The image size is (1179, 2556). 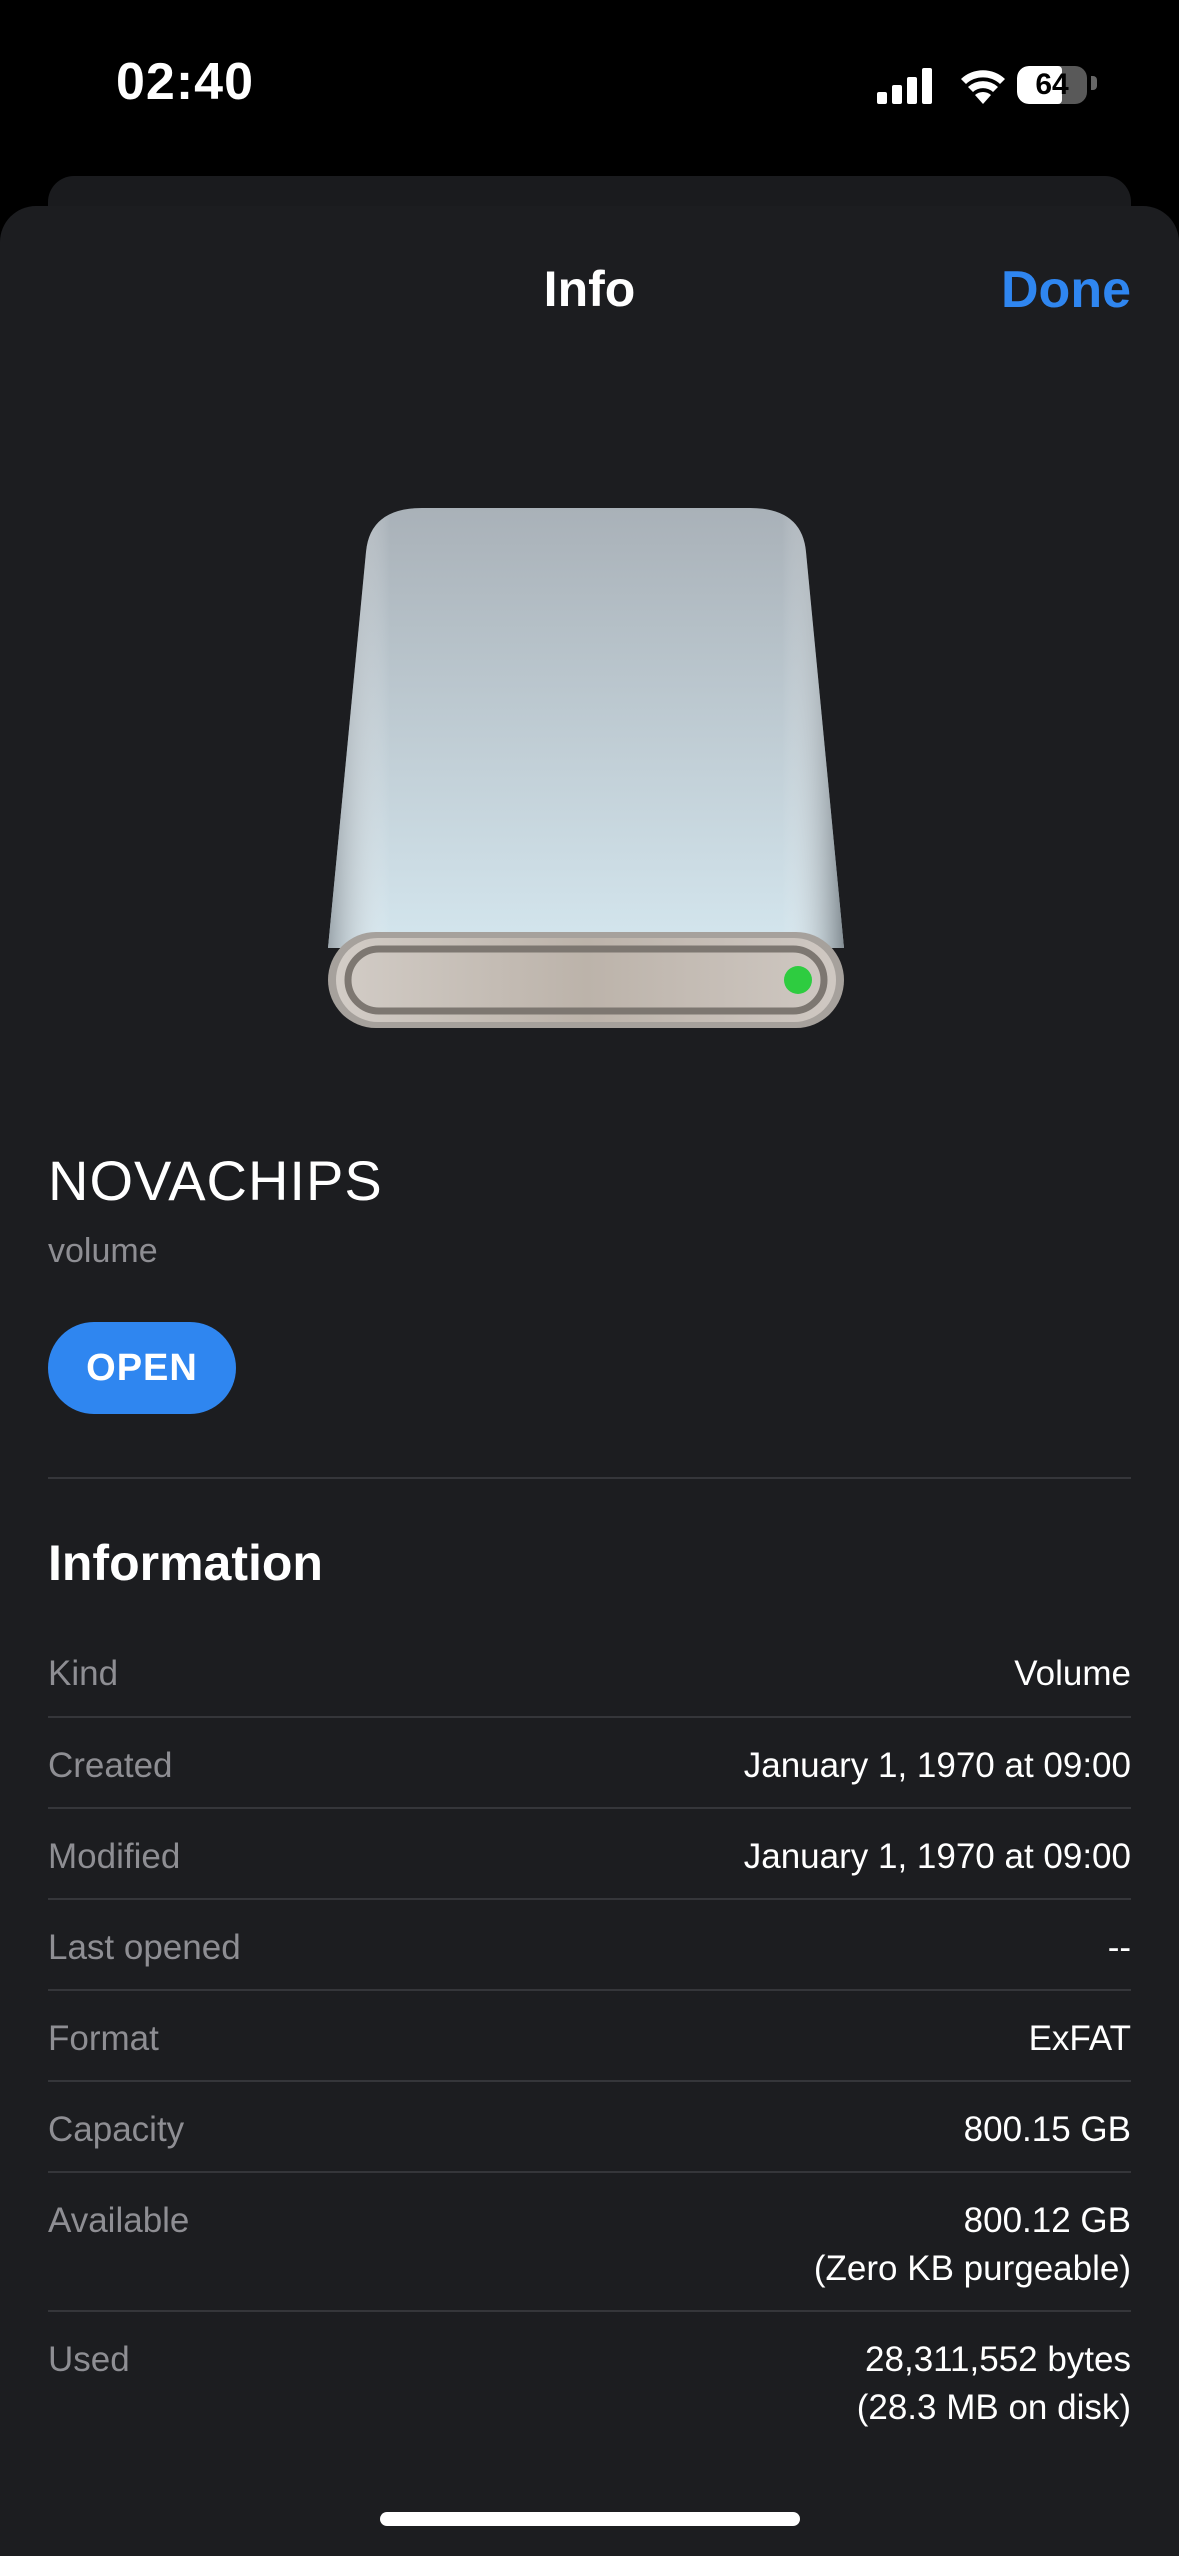 What do you see at coordinates (993, 2407) in the screenshot?
I see `info-value-detail: (28.3 MB on disk)` at bounding box center [993, 2407].